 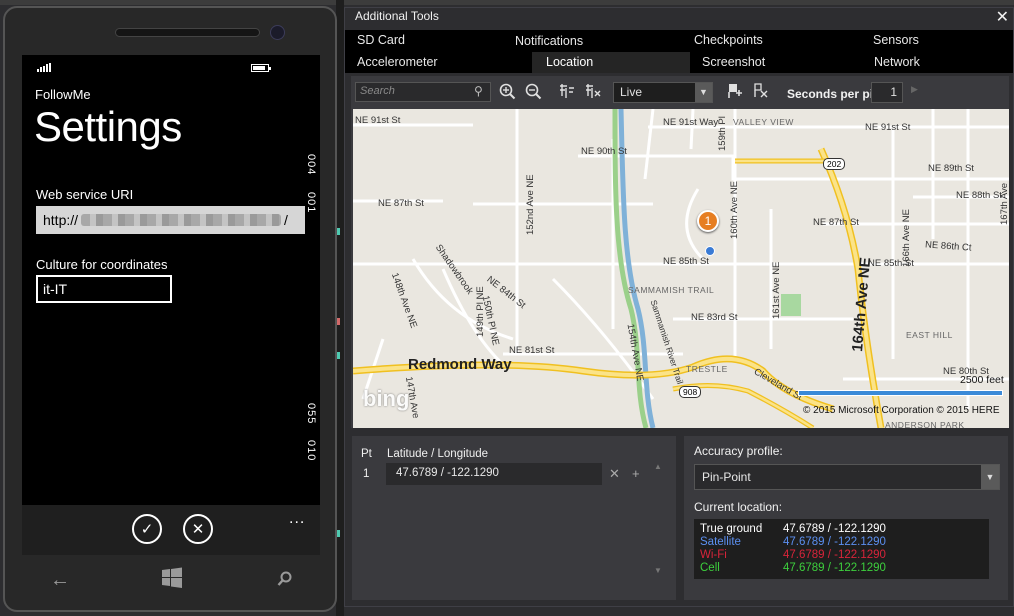 What do you see at coordinates (720, 542) in the screenshot?
I see `location-source: Satellite` at bounding box center [720, 542].